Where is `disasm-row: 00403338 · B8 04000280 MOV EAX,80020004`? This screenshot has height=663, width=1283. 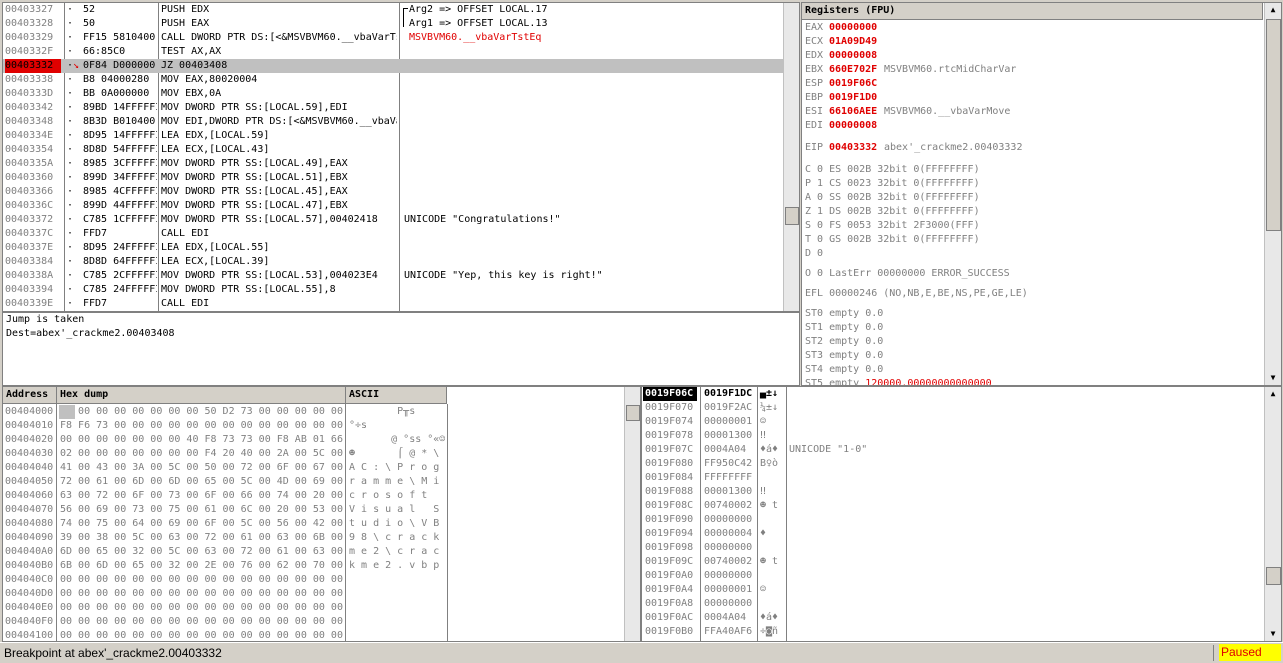
disasm-row: 00403338 · B8 04000280 MOV EAX,80020004 is located at coordinates (401, 80).